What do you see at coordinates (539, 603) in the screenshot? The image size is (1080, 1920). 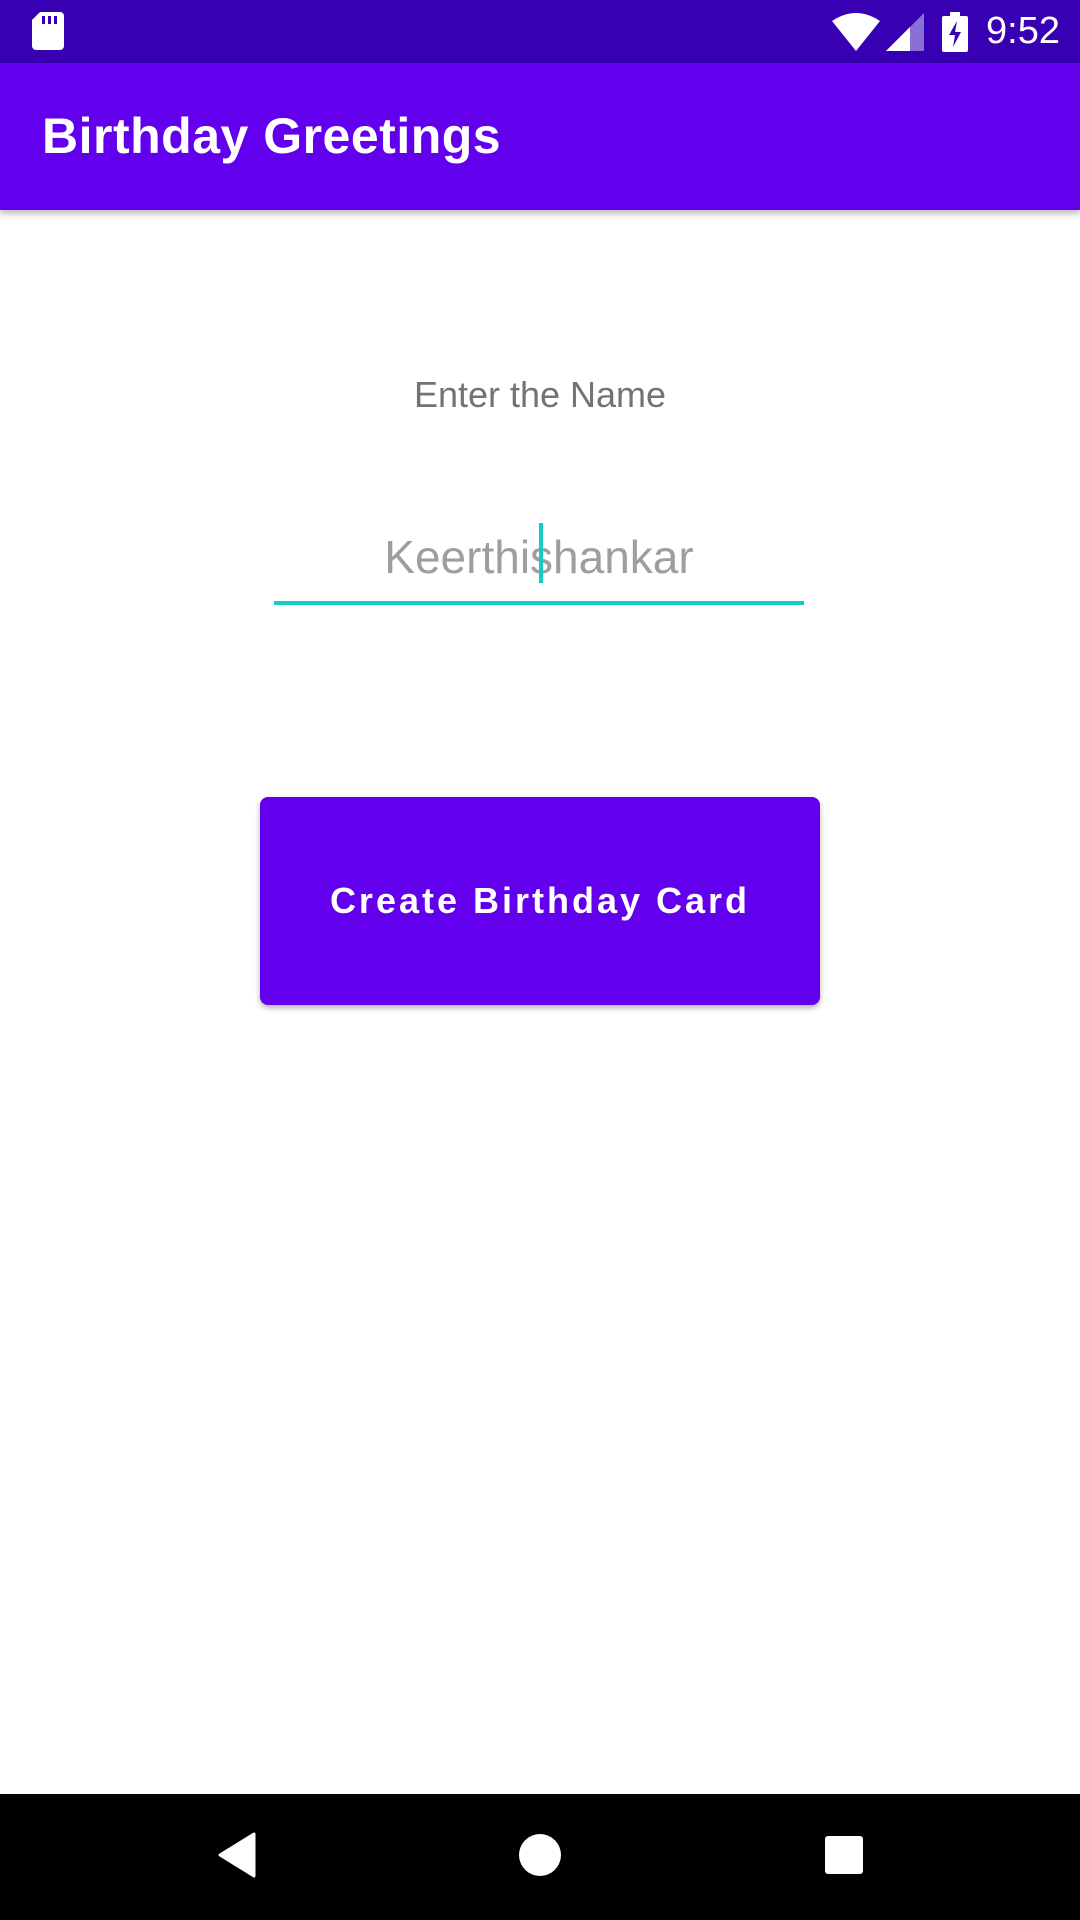 I see `input-underline` at bounding box center [539, 603].